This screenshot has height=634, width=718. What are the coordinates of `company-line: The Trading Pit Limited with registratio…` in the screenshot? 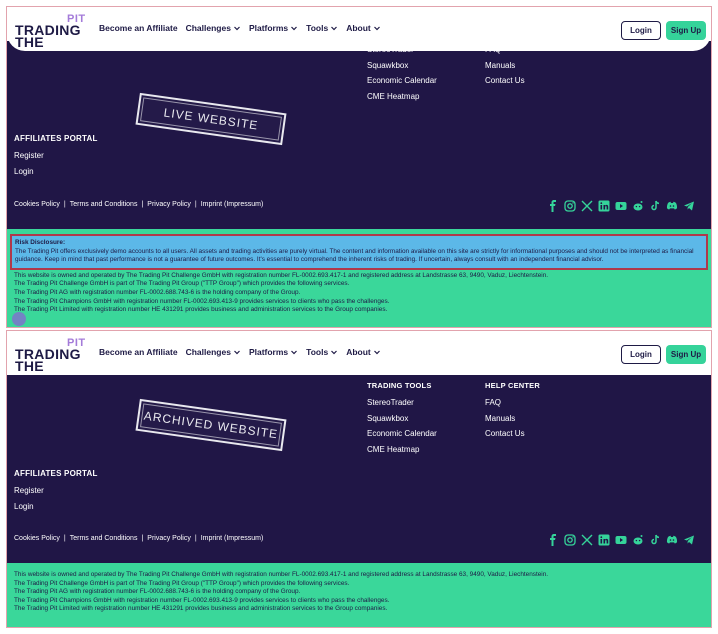 It's located at (201, 609).